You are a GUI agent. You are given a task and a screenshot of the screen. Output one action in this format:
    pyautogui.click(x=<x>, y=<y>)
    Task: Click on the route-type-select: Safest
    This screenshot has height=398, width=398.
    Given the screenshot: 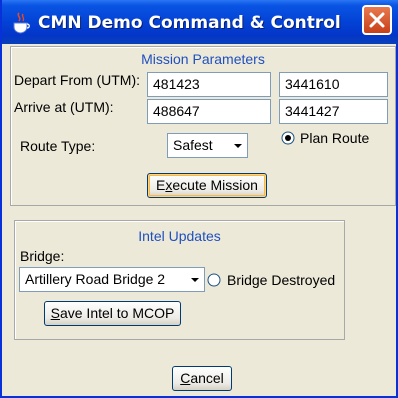 What is the action you would take?
    pyautogui.click(x=207, y=145)
    